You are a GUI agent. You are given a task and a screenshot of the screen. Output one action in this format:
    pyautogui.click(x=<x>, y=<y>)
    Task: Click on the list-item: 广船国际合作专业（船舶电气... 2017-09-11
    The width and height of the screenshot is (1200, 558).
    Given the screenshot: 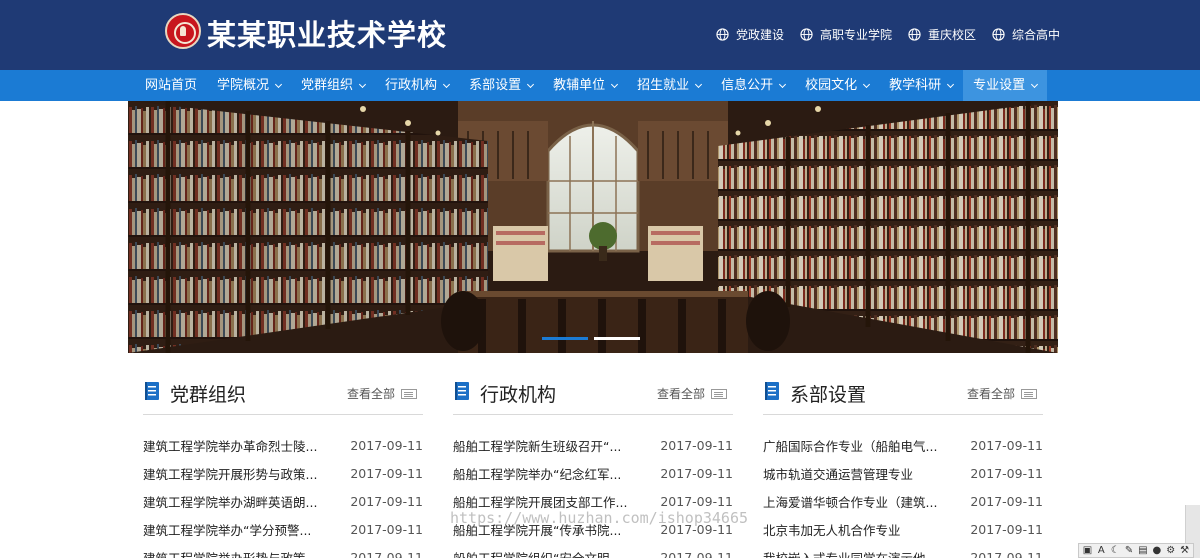 What is the action you would take?
    pyautogui.click(x=903, y=445)
    